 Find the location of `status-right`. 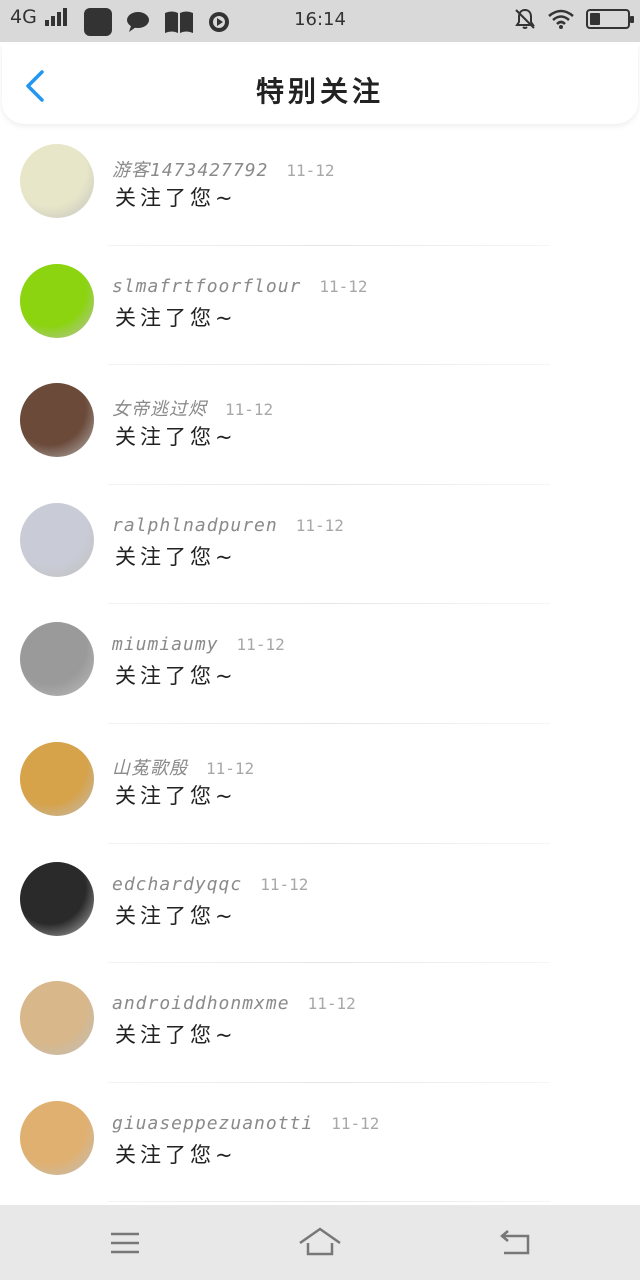

status-right is located at coordinates (574, 19).